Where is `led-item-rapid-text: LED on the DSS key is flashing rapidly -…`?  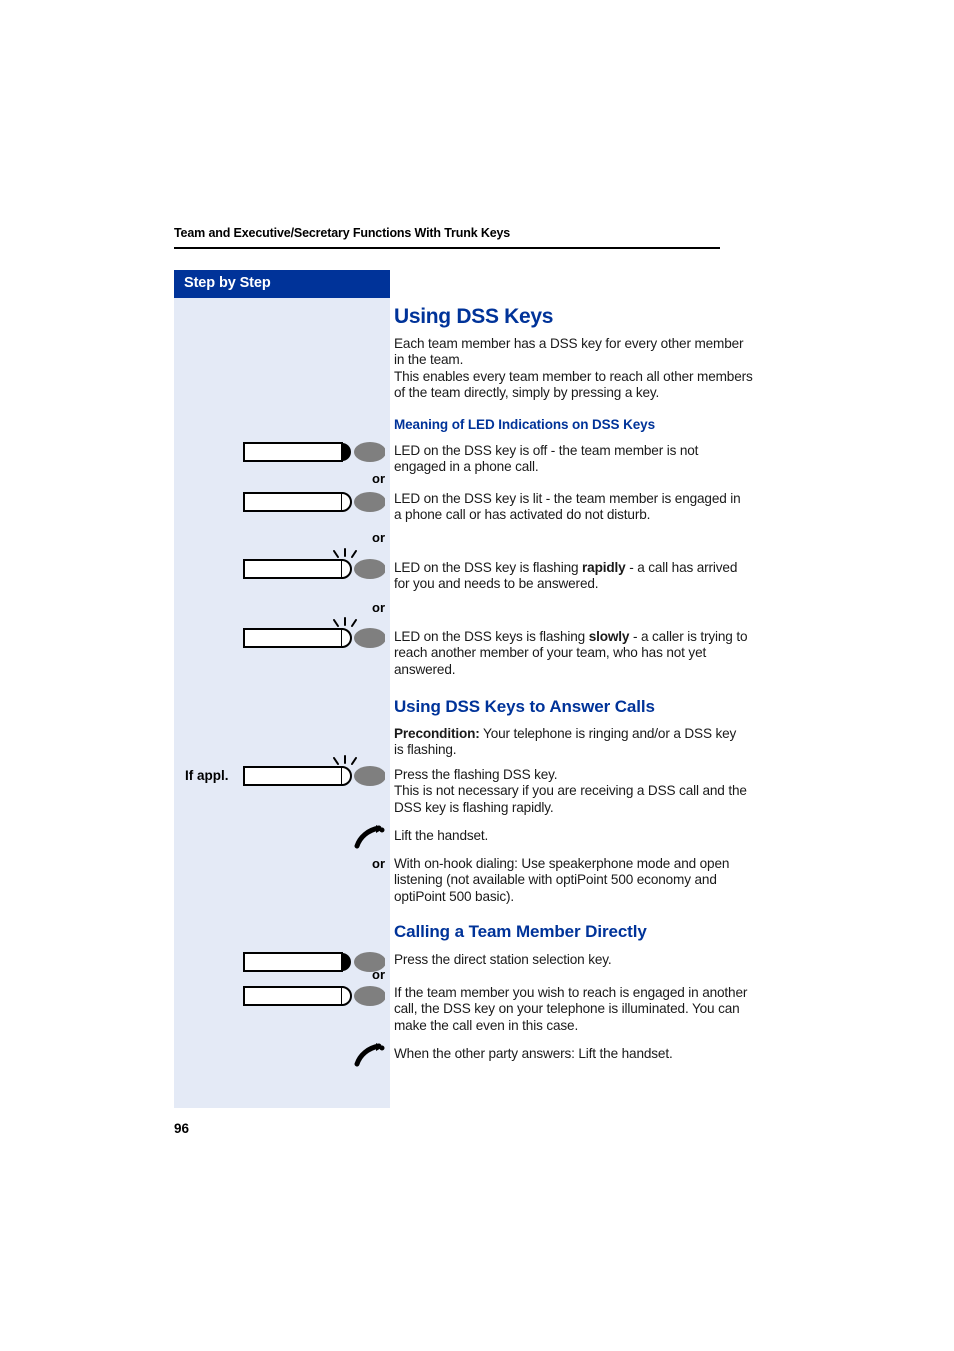 led-item-rapid-text: LED on the DSS key is flashing rapidly -… is located at coordinates (571, 576).